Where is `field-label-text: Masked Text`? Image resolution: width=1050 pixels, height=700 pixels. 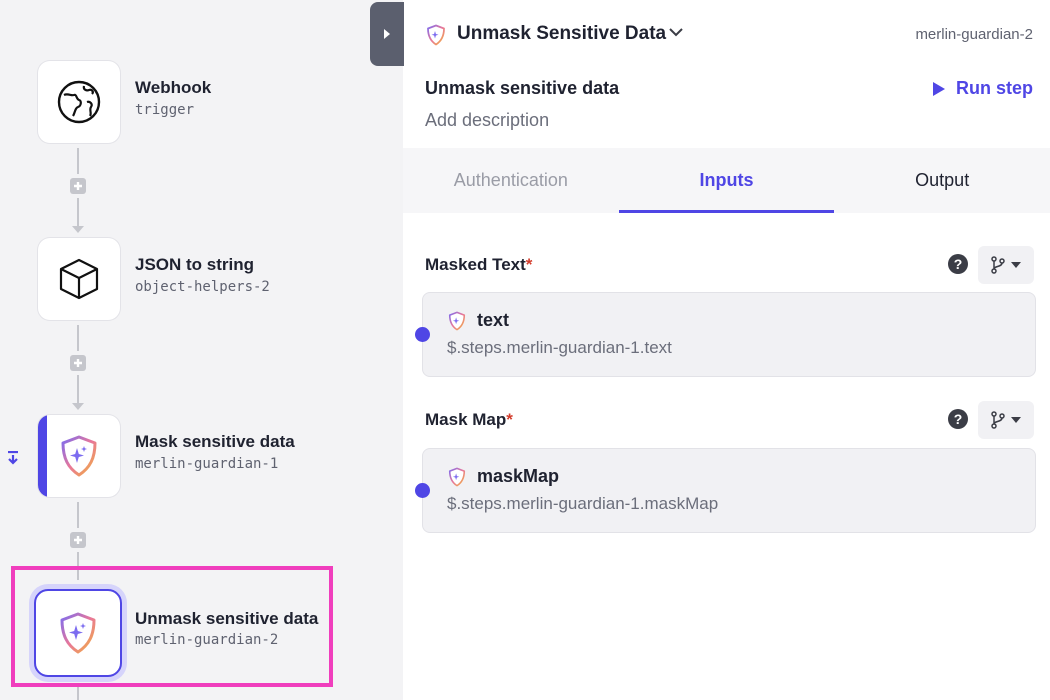 field-label-text: Masked Text is located at coordinates (475, 264).